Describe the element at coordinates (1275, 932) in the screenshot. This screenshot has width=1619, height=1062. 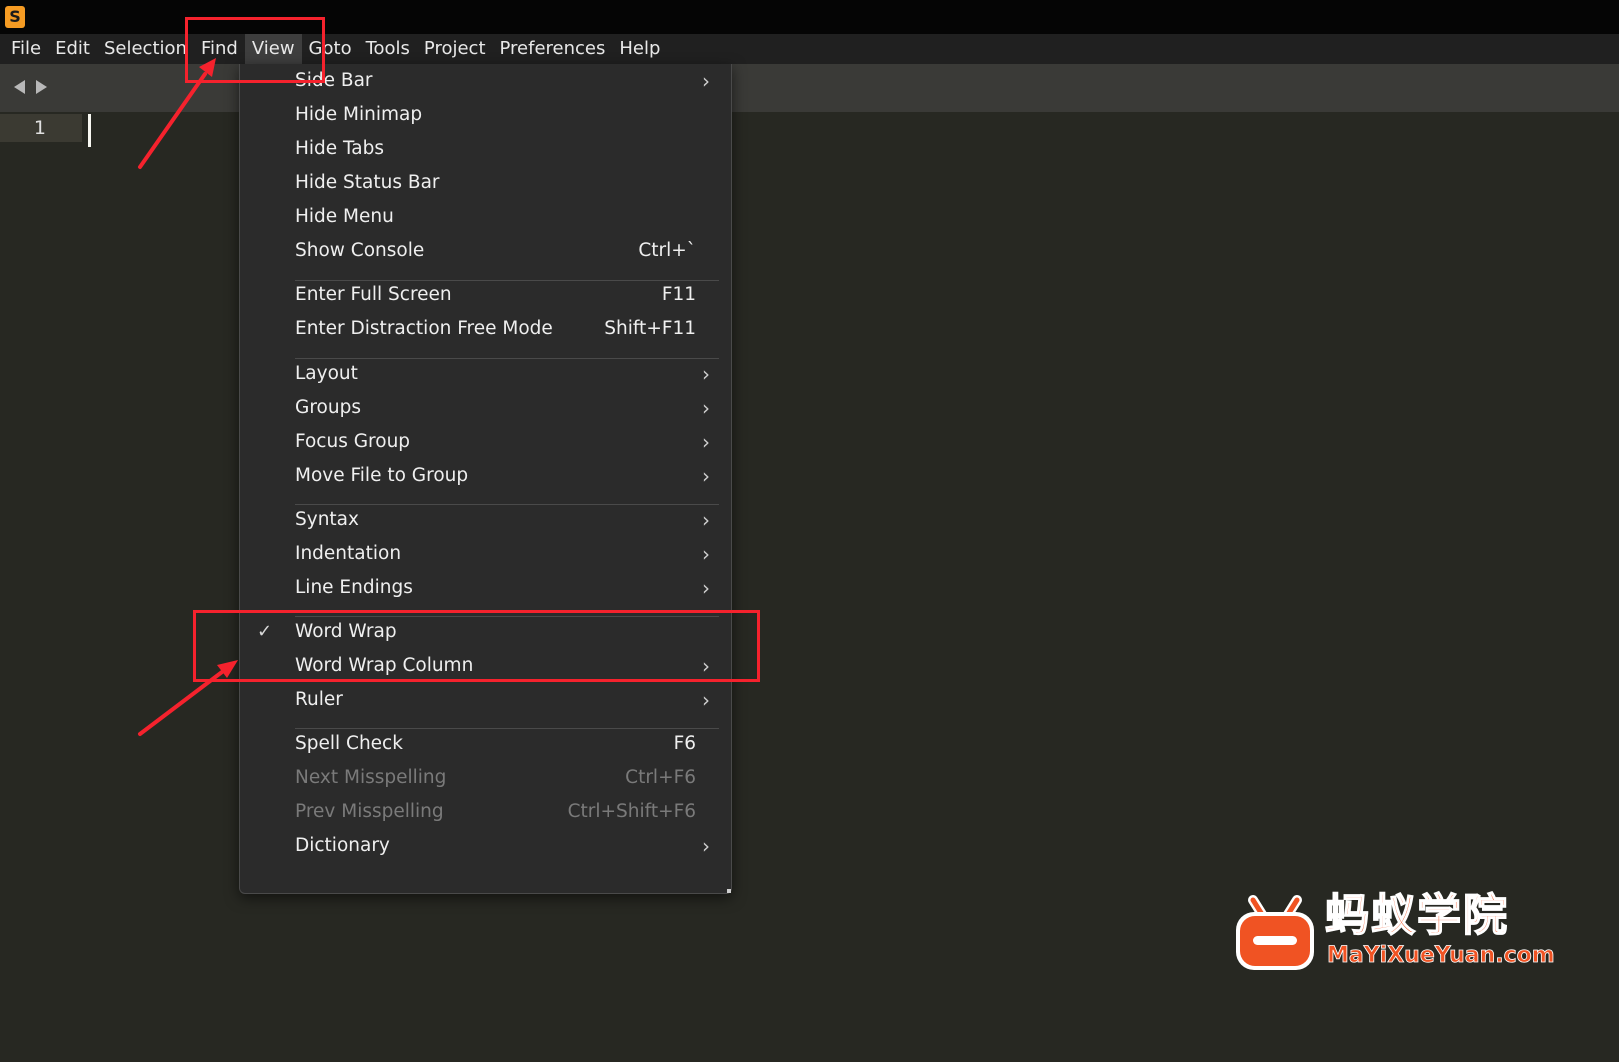
I see `robot-logo-icon` at that location.